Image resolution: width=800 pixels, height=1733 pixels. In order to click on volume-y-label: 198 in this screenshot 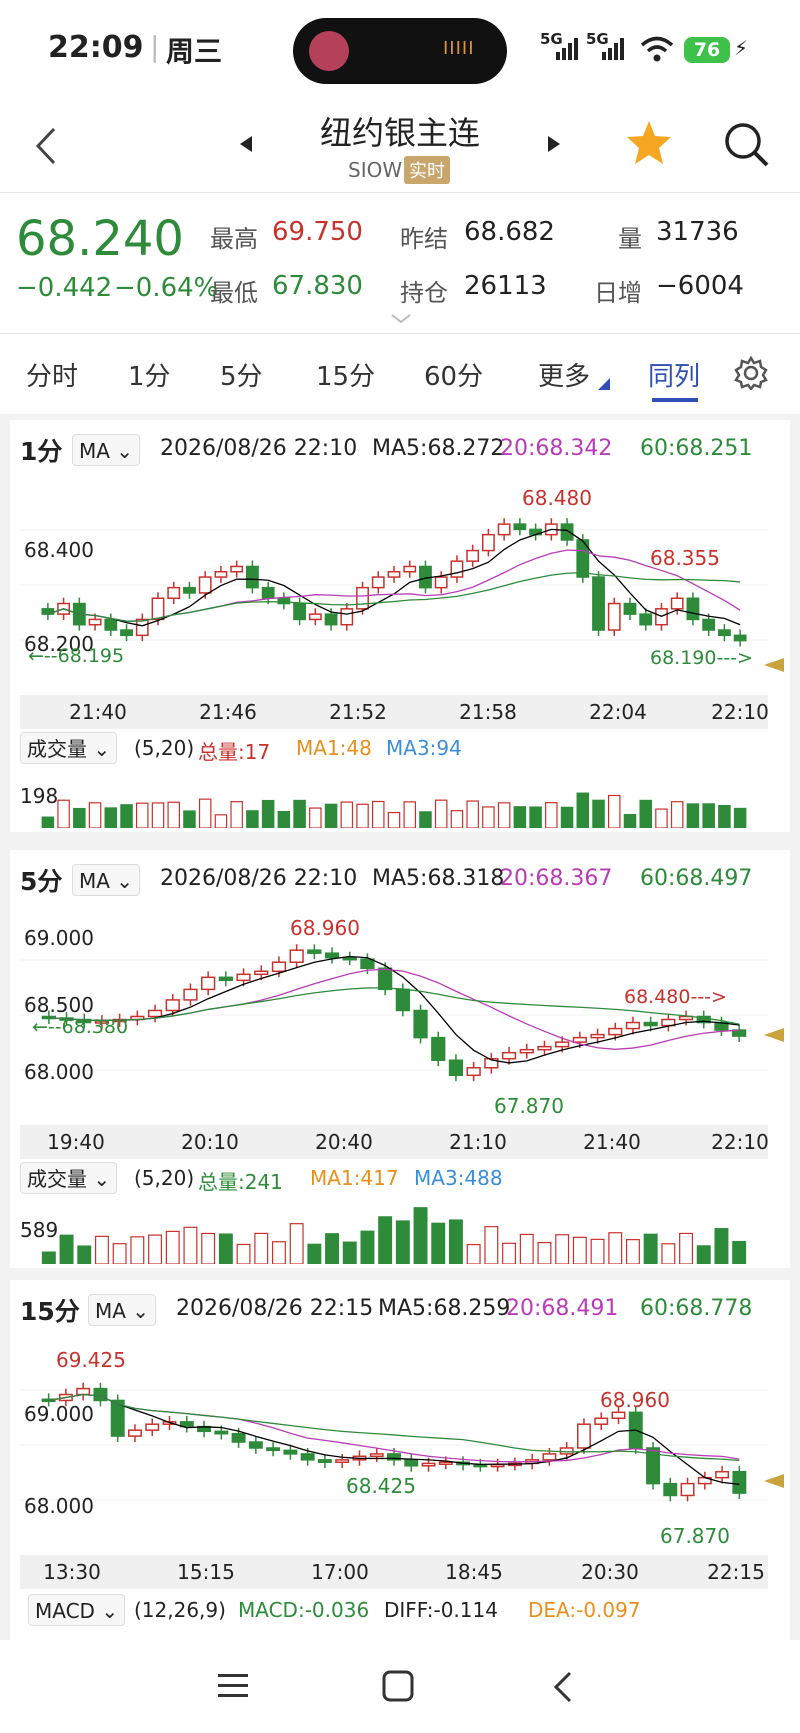, I will do `click(39, 796)`.